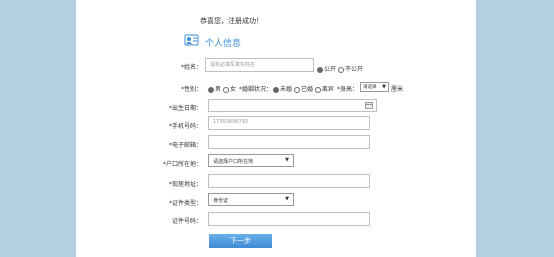  Describe the element at coordinates (185, 184) in the screenshot. I see `address-label: *现居地址：` at that location.